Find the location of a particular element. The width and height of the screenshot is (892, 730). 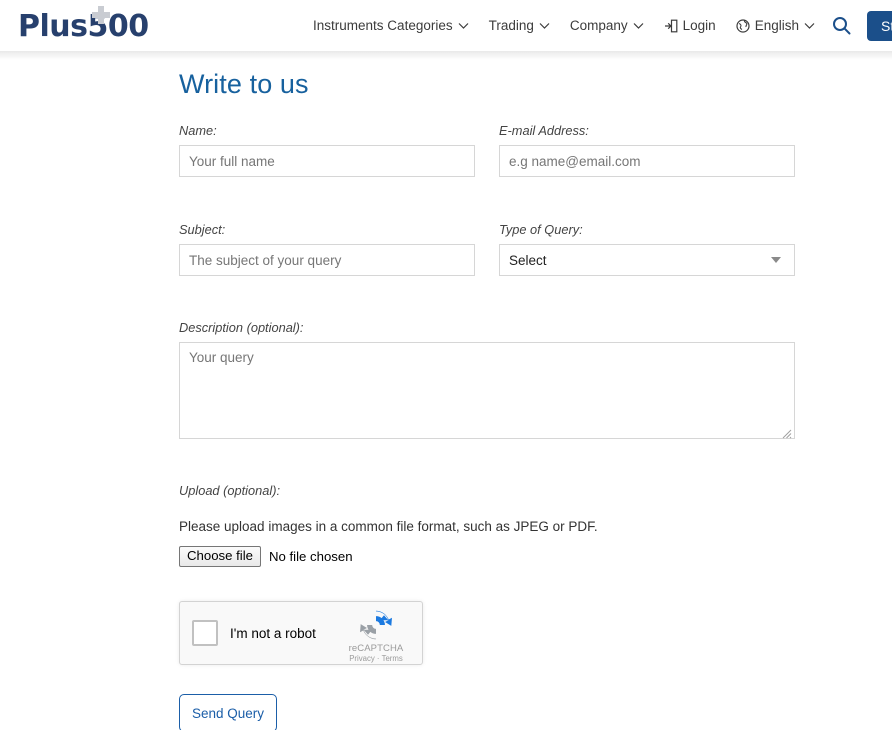

nav-label: English is located at coordinates (776, 25).